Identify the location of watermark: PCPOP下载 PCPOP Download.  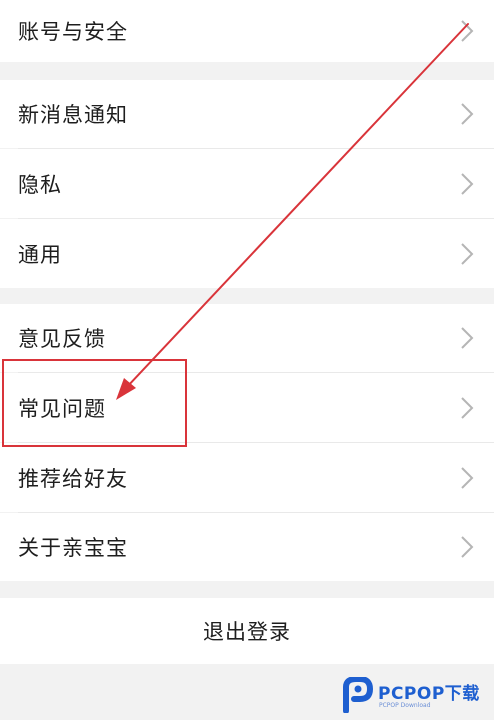
(417, 696).